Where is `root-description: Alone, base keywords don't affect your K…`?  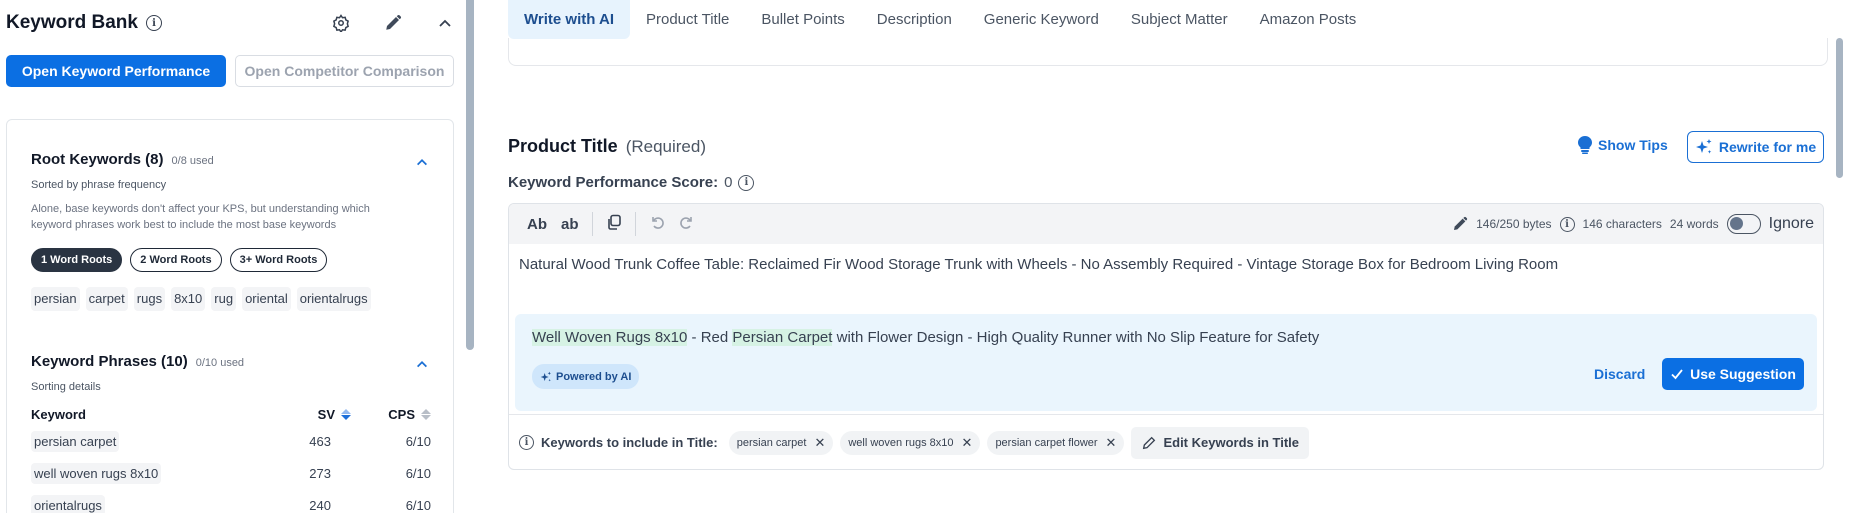 root-description: Alone, base keywords don't affect your K… is located at coordinates (200, 217).